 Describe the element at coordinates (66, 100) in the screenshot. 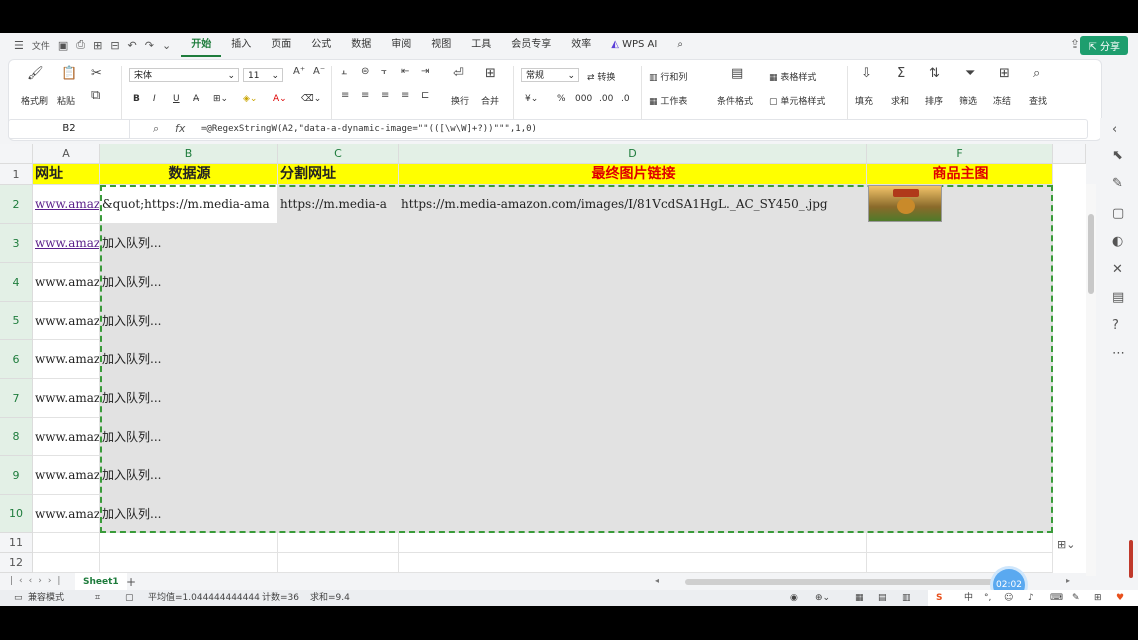

I see `paste-label: 粘贴` at that location.